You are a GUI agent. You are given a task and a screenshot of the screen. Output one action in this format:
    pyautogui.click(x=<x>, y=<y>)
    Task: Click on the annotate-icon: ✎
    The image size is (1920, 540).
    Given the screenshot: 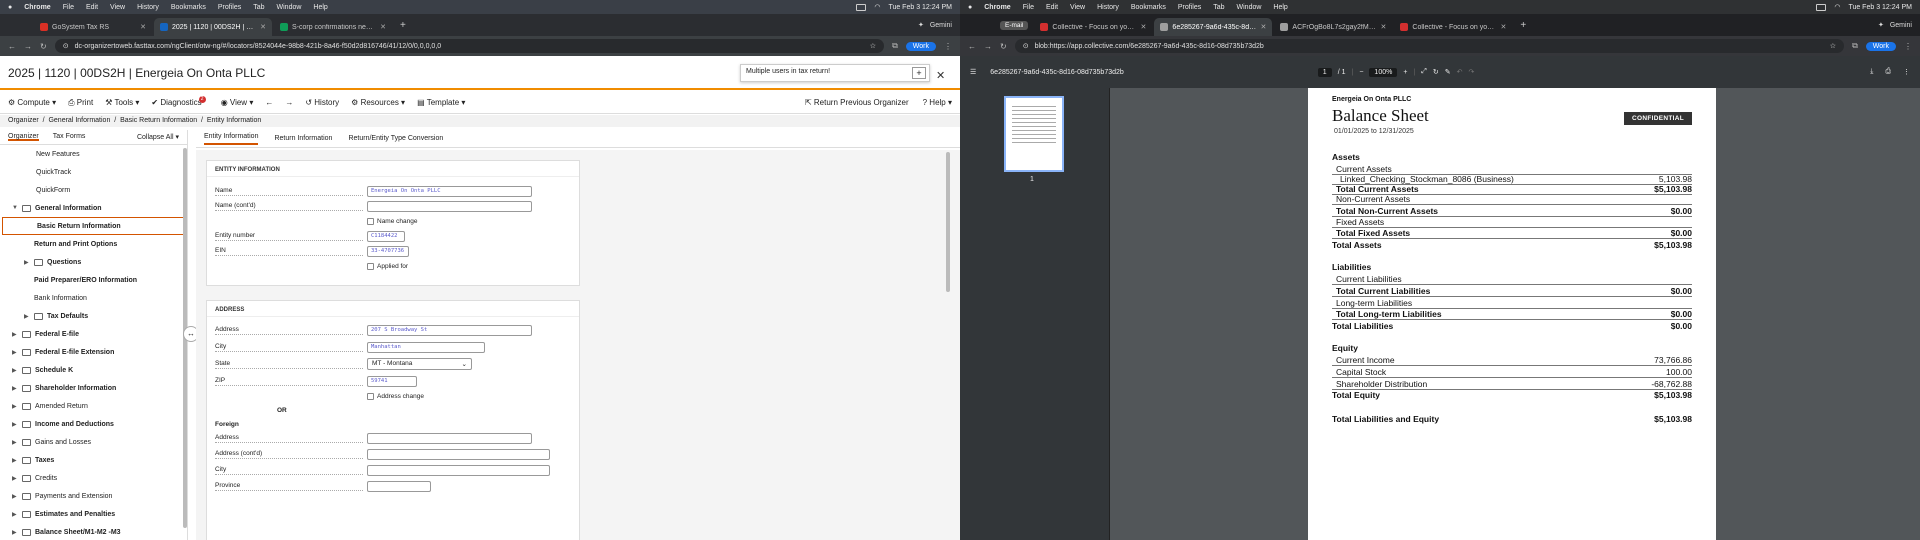 What is the action you would take?
    pyautogui.click(x=1448, y=72)
    